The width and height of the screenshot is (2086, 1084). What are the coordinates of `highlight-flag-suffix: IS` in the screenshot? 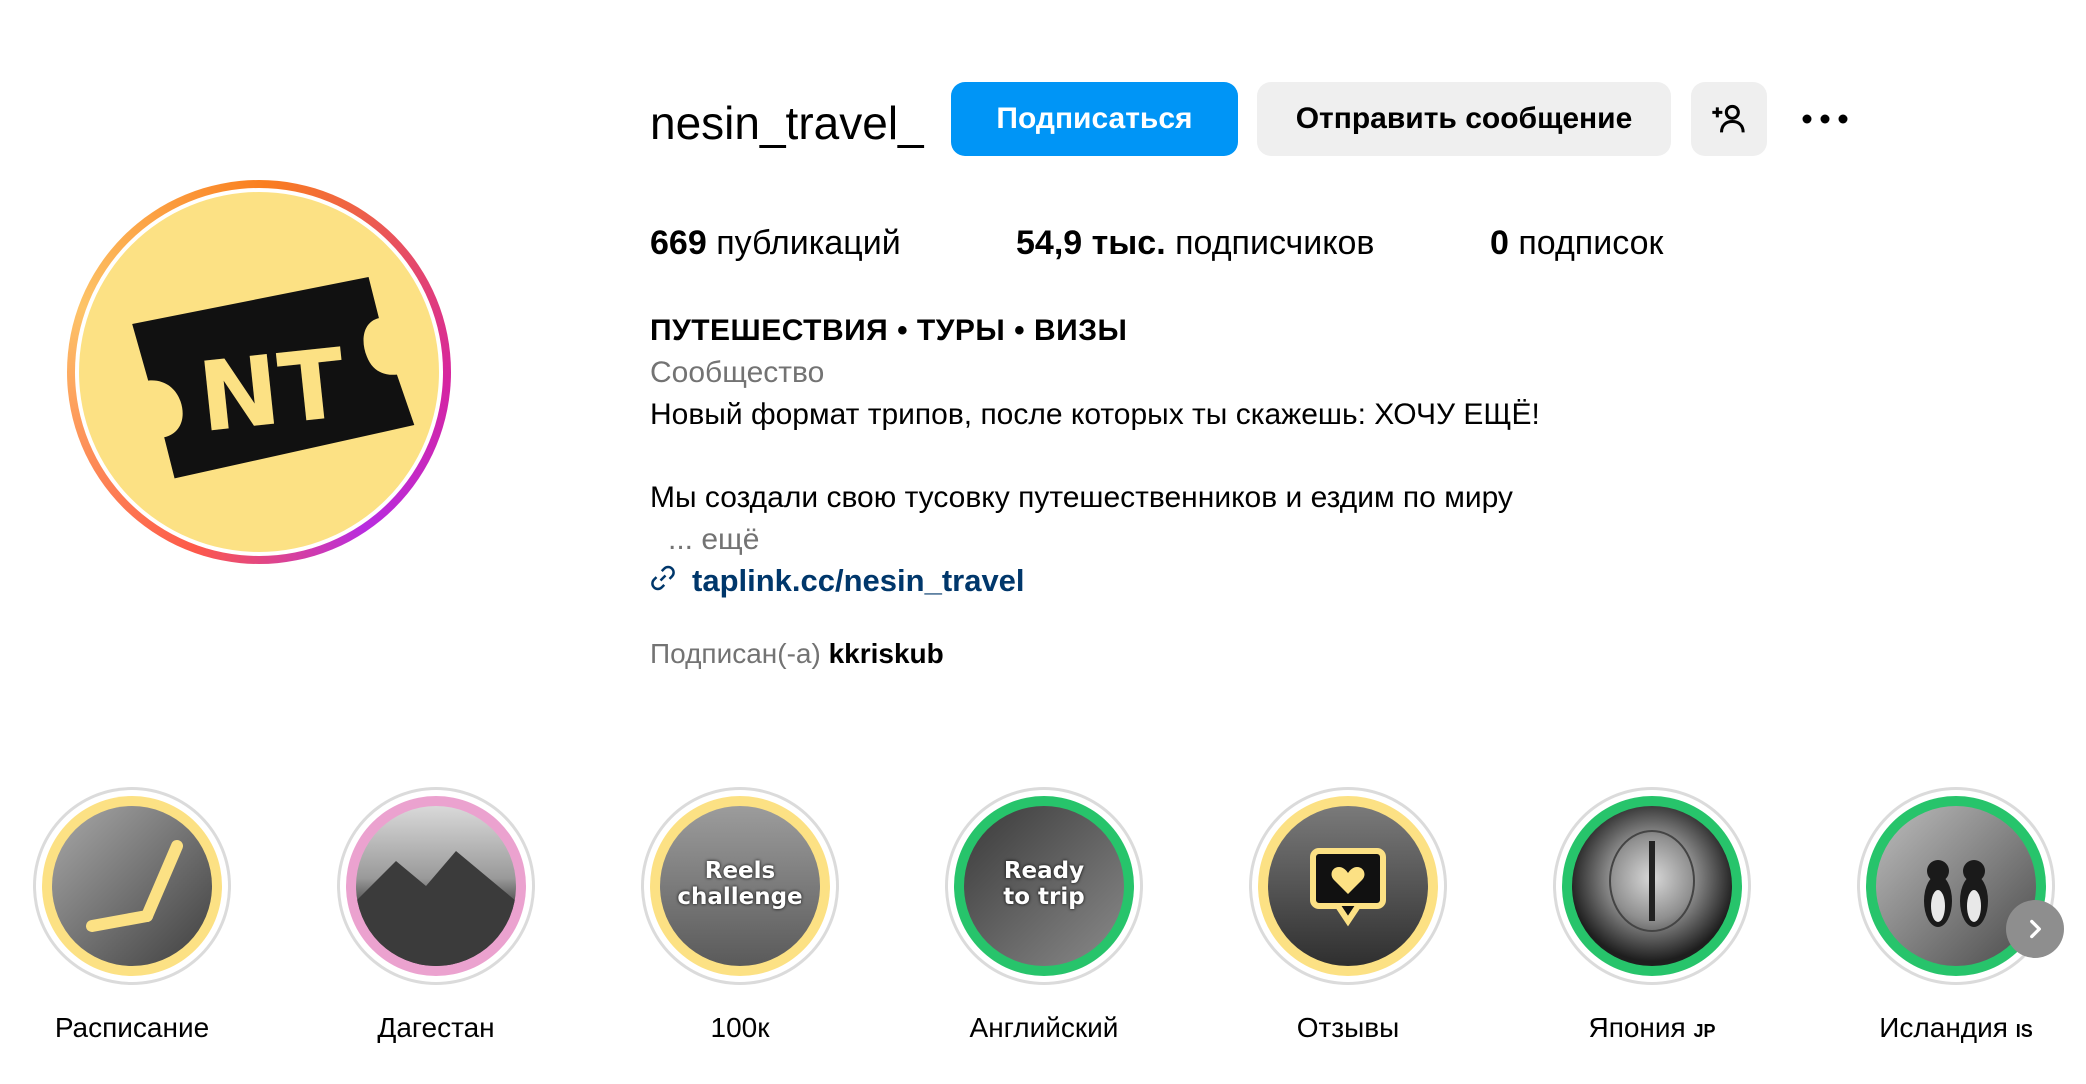 It's located at (2024, 1031).